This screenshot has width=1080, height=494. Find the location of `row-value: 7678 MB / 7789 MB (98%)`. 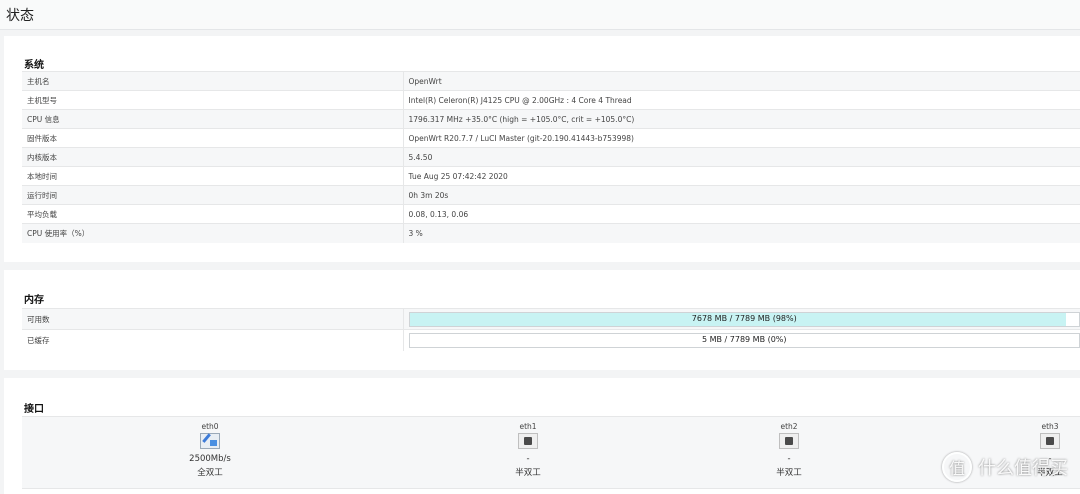

row-value: 7678 MB / 7789 MB (98%) is located at coordinates (741, 319).